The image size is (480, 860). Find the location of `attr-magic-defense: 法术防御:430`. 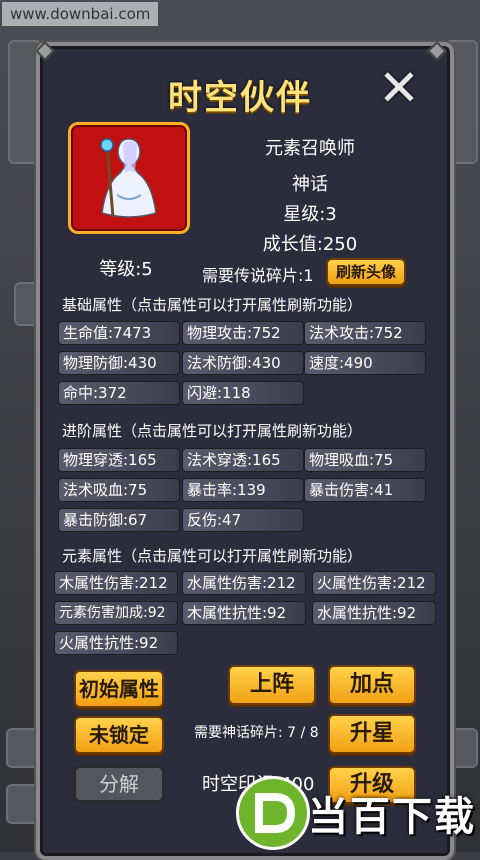

attr-magic-defense: 法术防御:430 is located at coordinates (243, 363).